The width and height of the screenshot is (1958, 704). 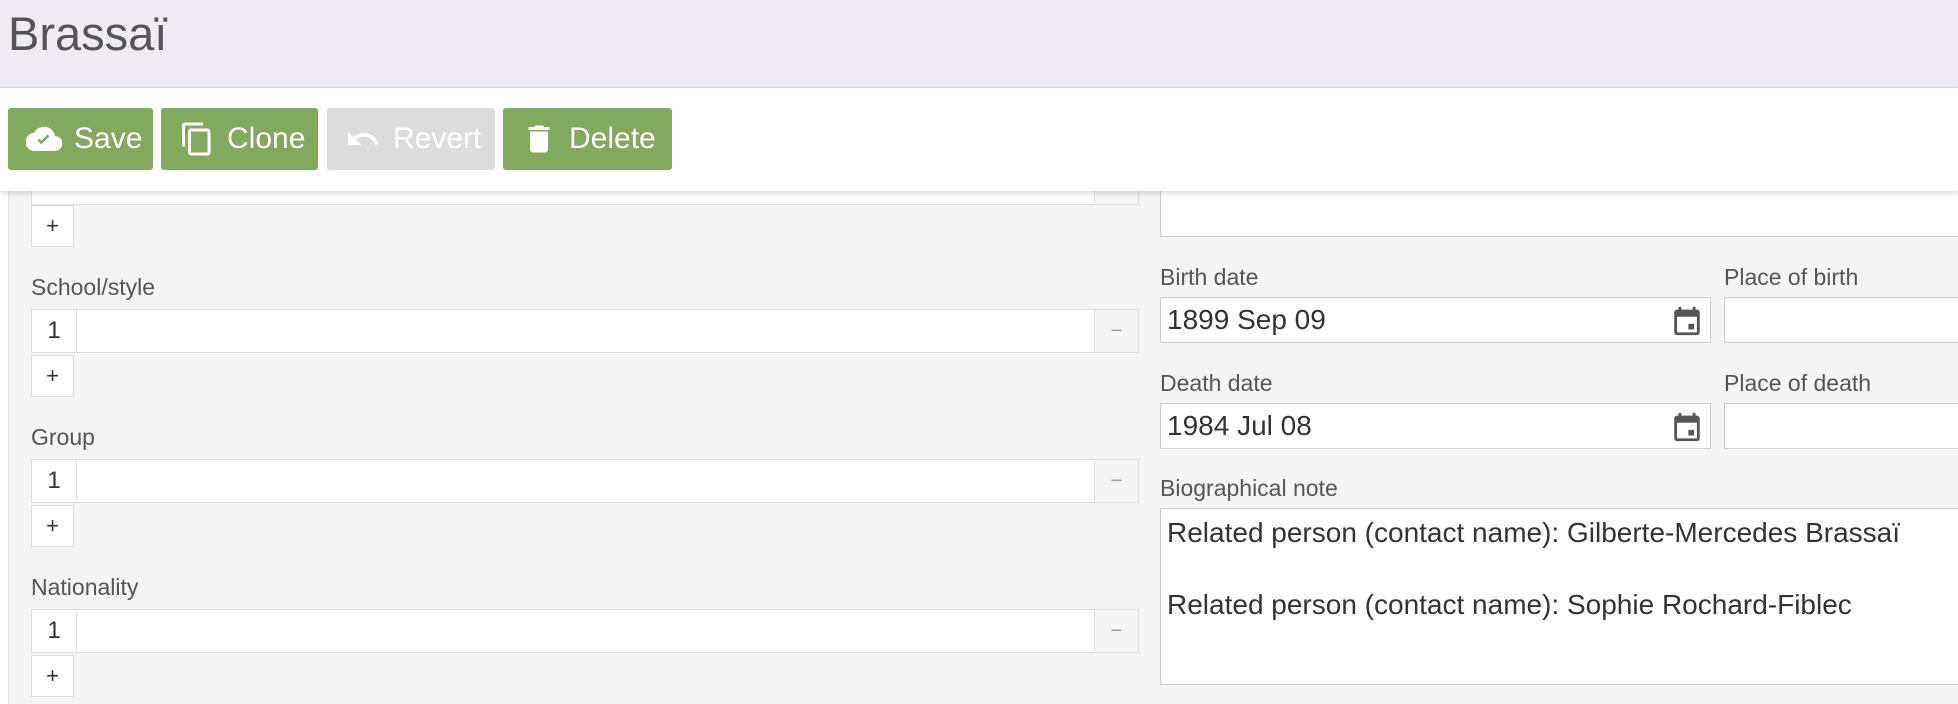 What do you see at coordinates (1246, 319) in the screenshot?
I see `birth-date-value: 1899 Sep 09` at bounding box center [1246, 319].